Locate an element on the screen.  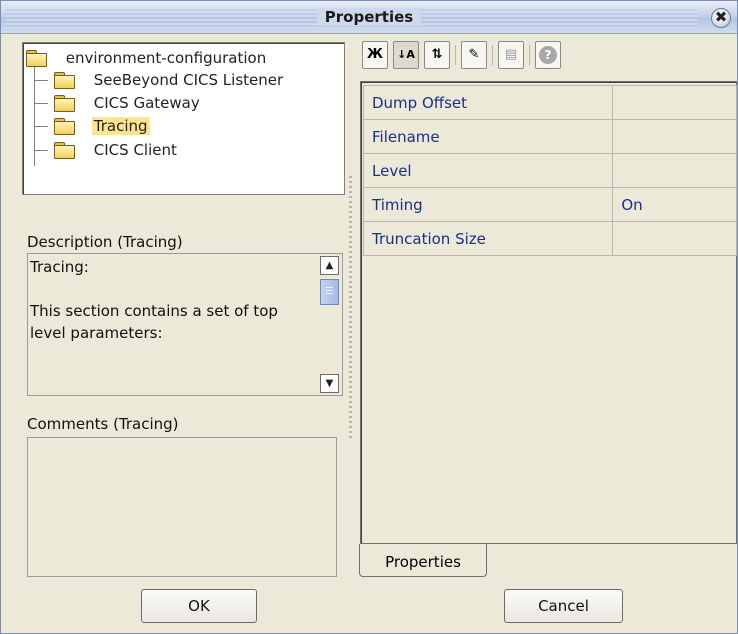
dialog-title: Properties is located at coordinates (369, 17).